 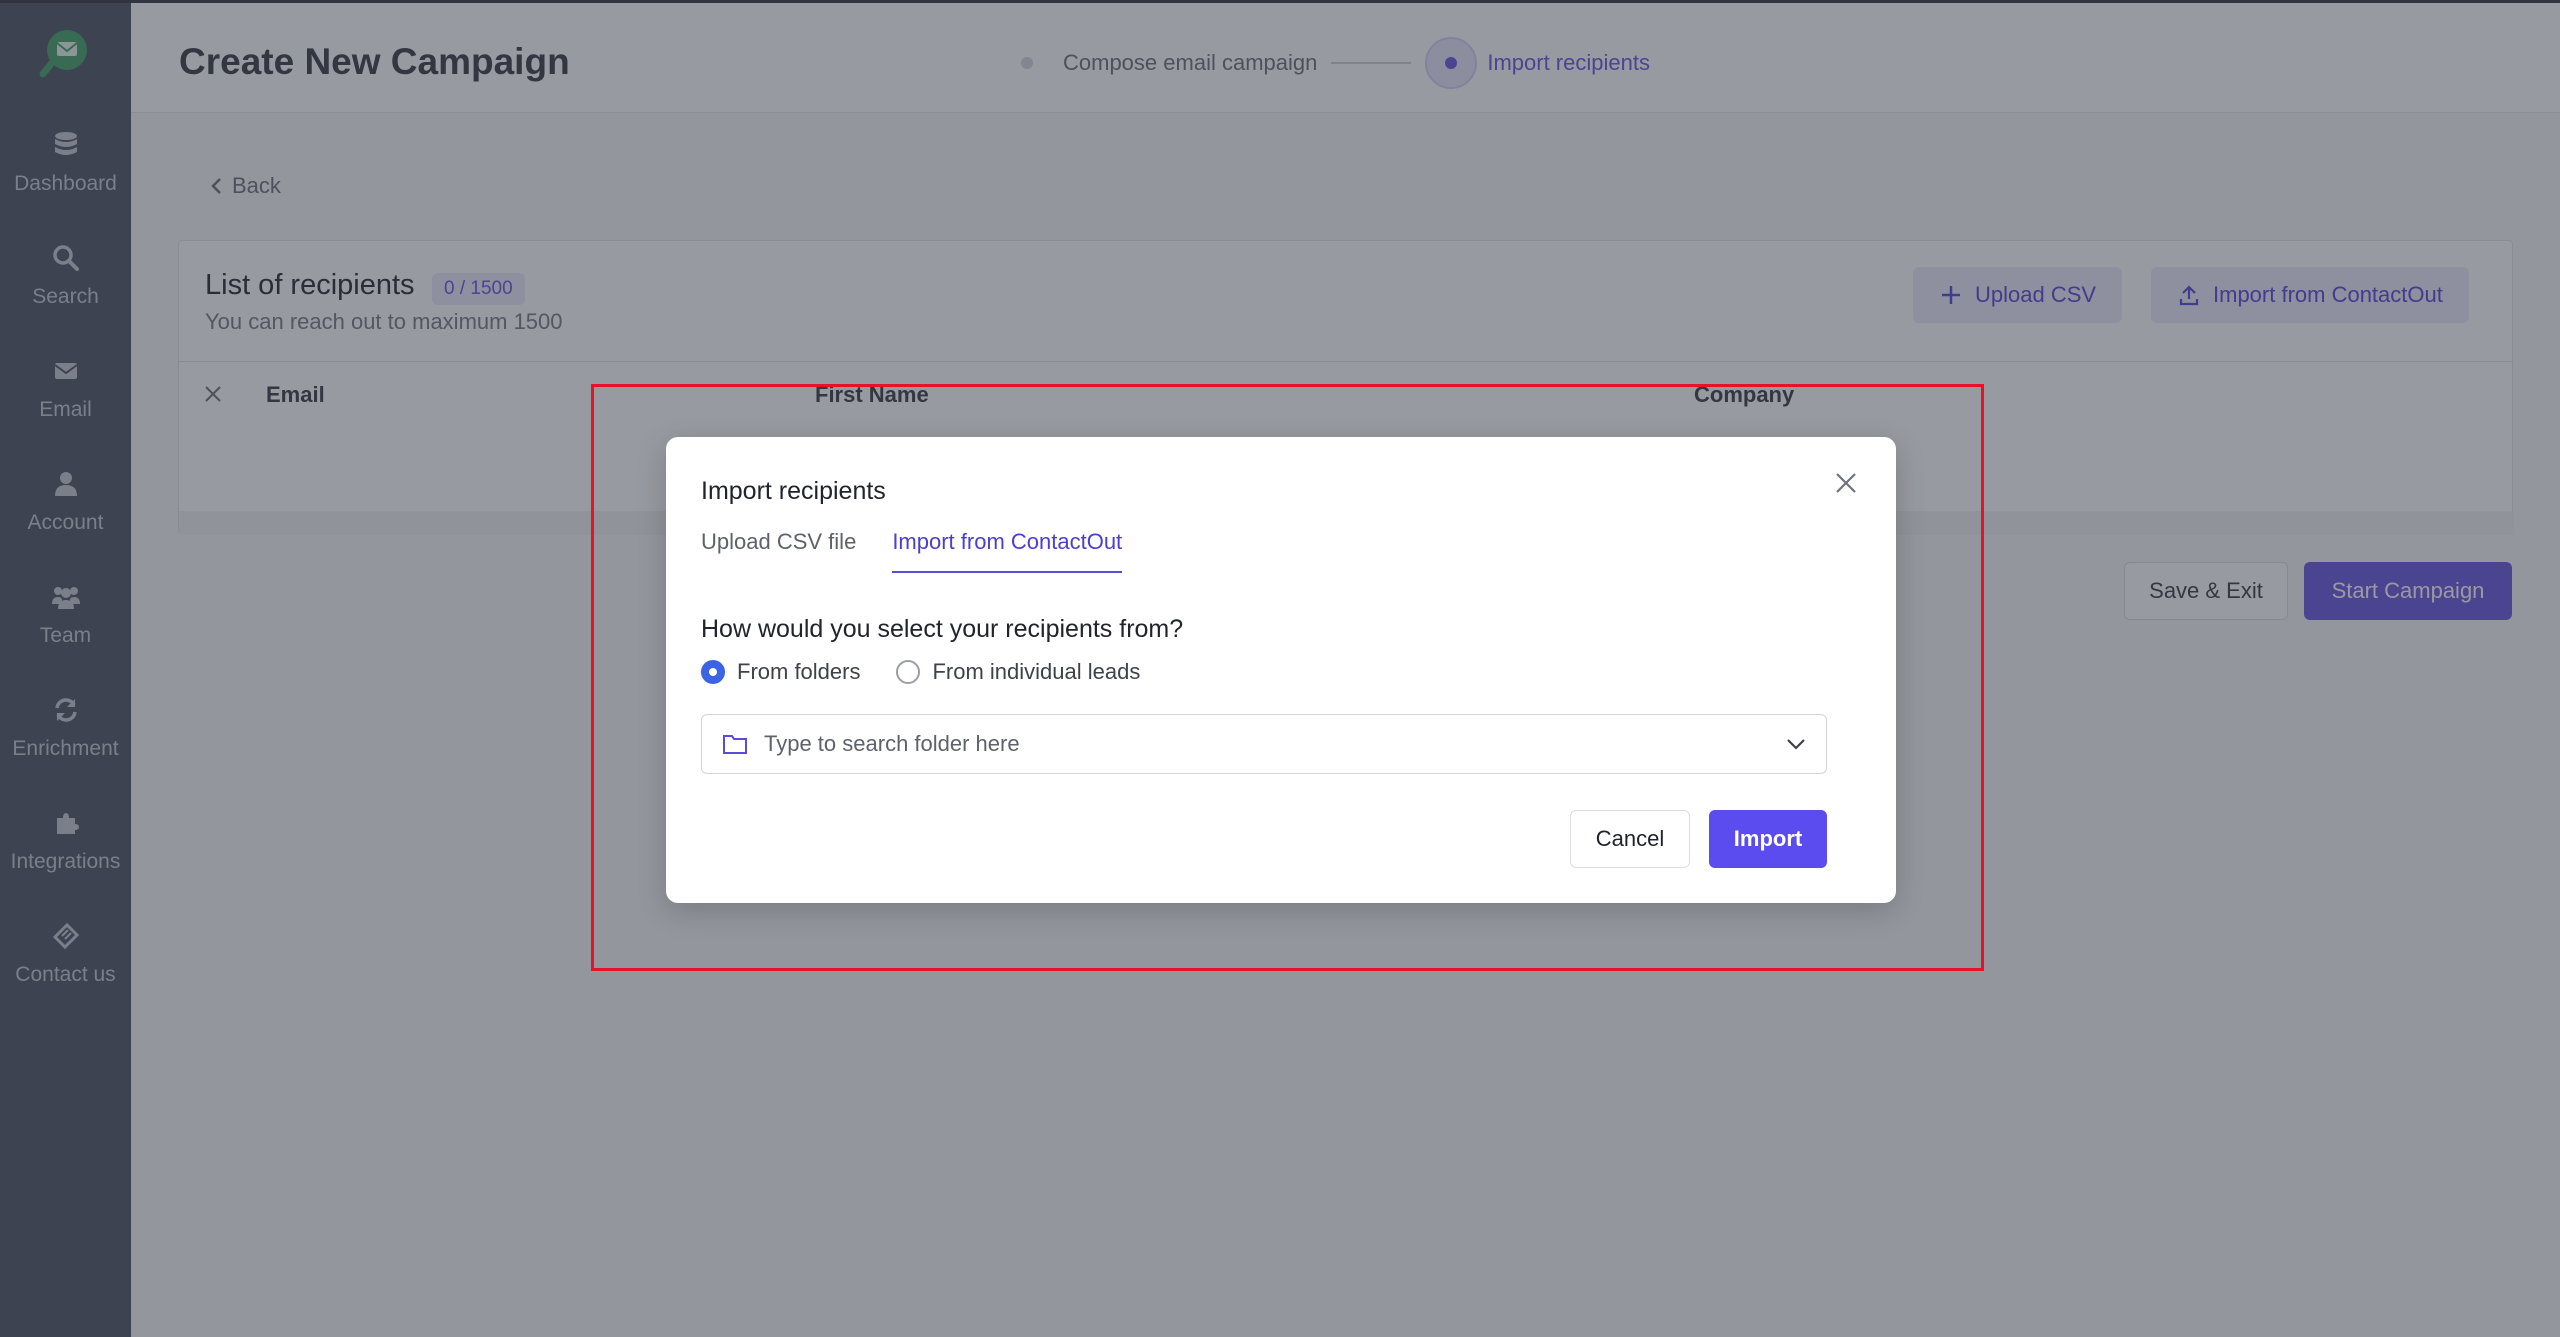 What do you see at coordinates (735, 744) in the screenshot?
I see `folder-icon` at bounding box center [735, 744].